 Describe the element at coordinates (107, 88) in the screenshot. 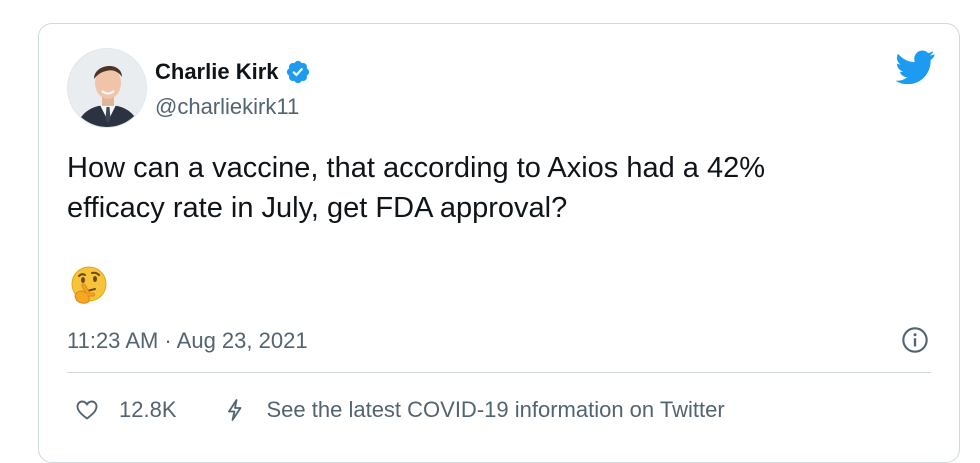

I see `avatar` at that location.